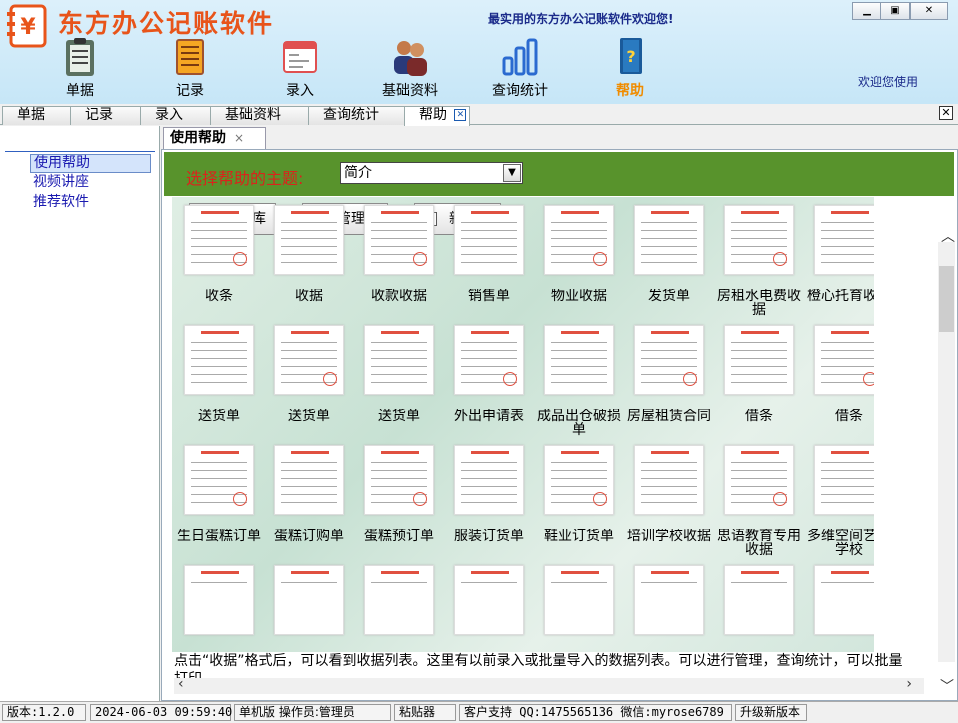 The height and width of the screenshot is (723, 958). Describe the element at coordinates (106, 115) in the screenshot. I see `tab-records: 记录` at that location.